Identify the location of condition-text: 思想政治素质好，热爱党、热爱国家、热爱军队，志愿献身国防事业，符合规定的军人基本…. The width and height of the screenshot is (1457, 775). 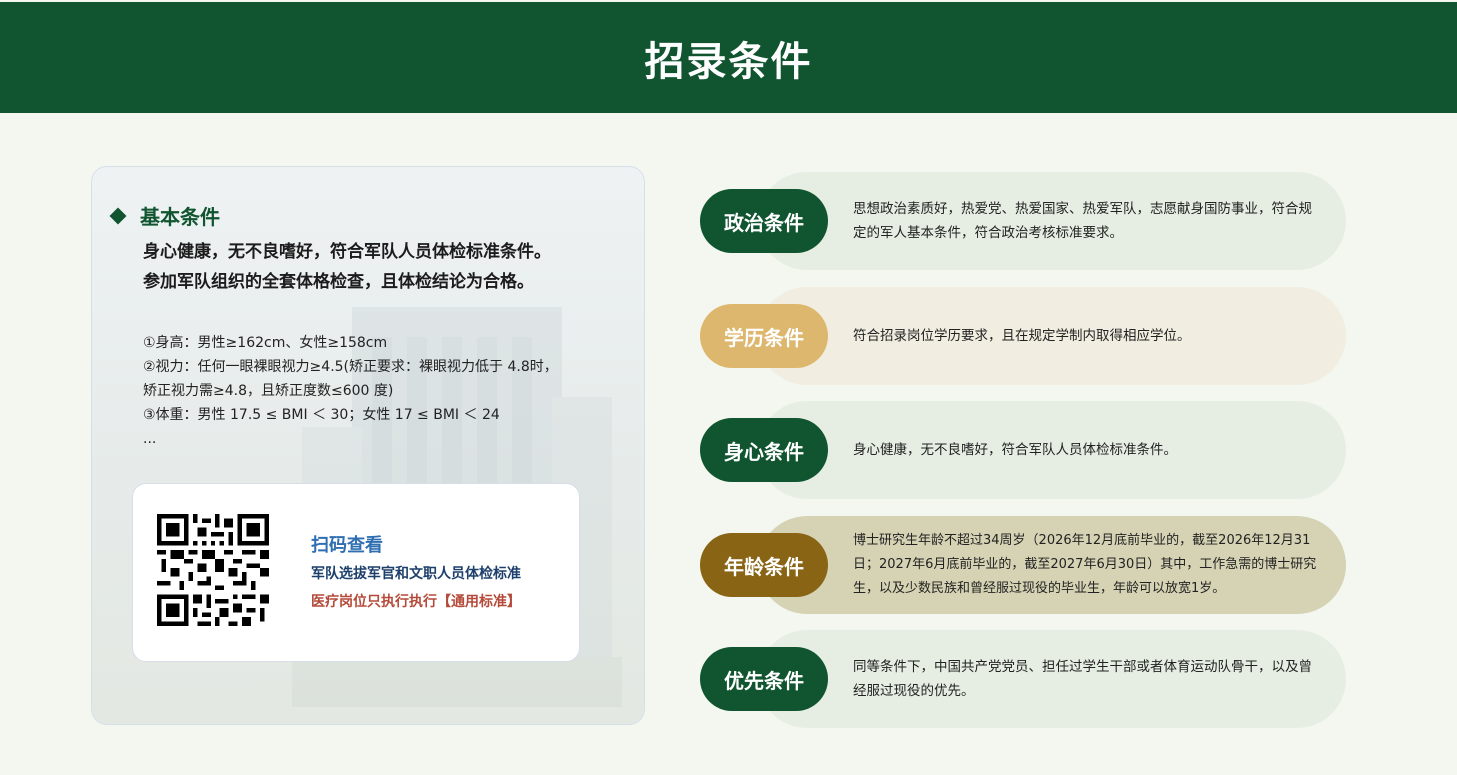
(1088, 221).